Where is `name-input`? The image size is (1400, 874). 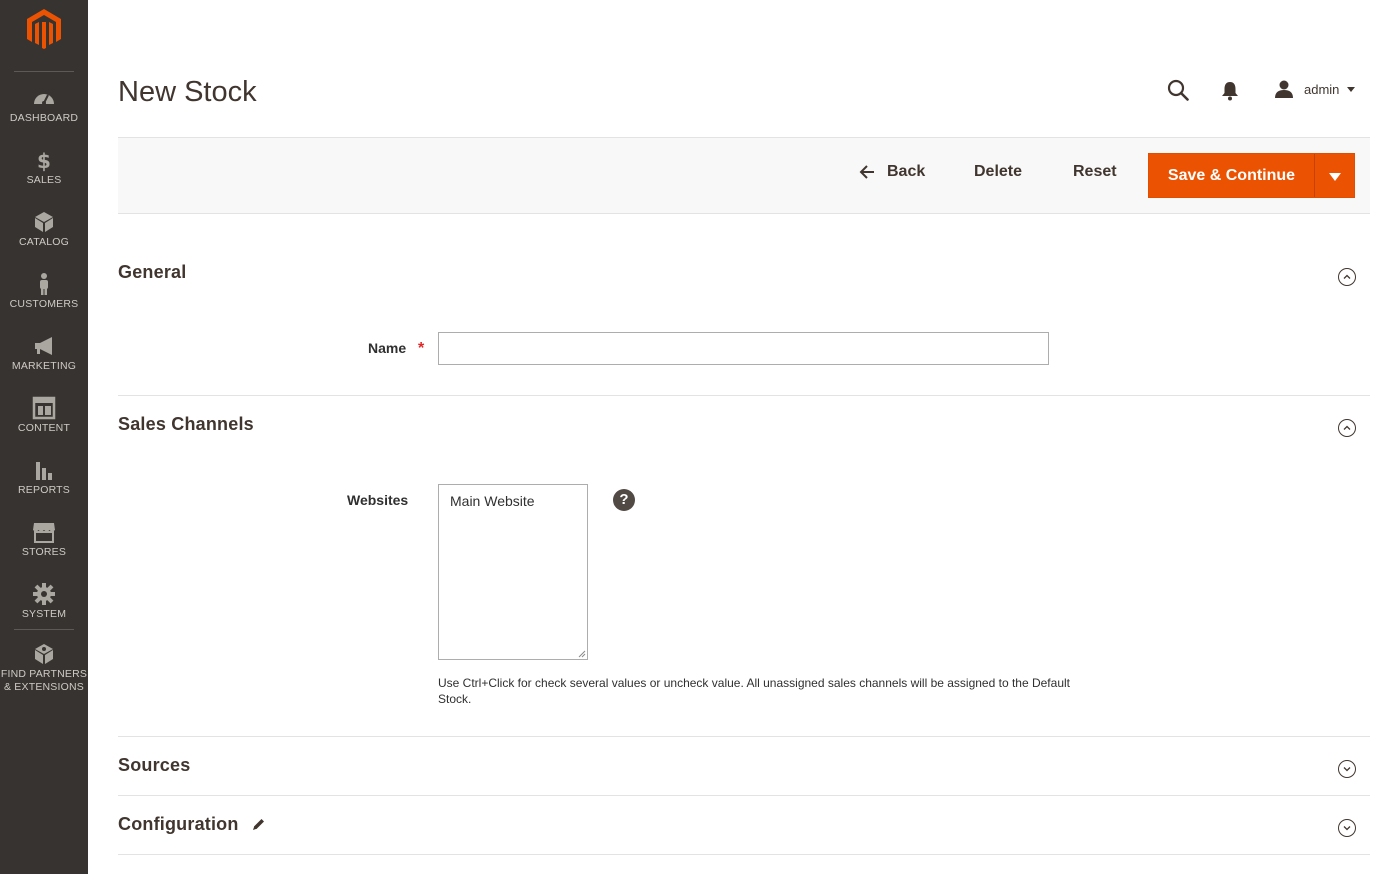
name-input is located at coordinates (743, 348).